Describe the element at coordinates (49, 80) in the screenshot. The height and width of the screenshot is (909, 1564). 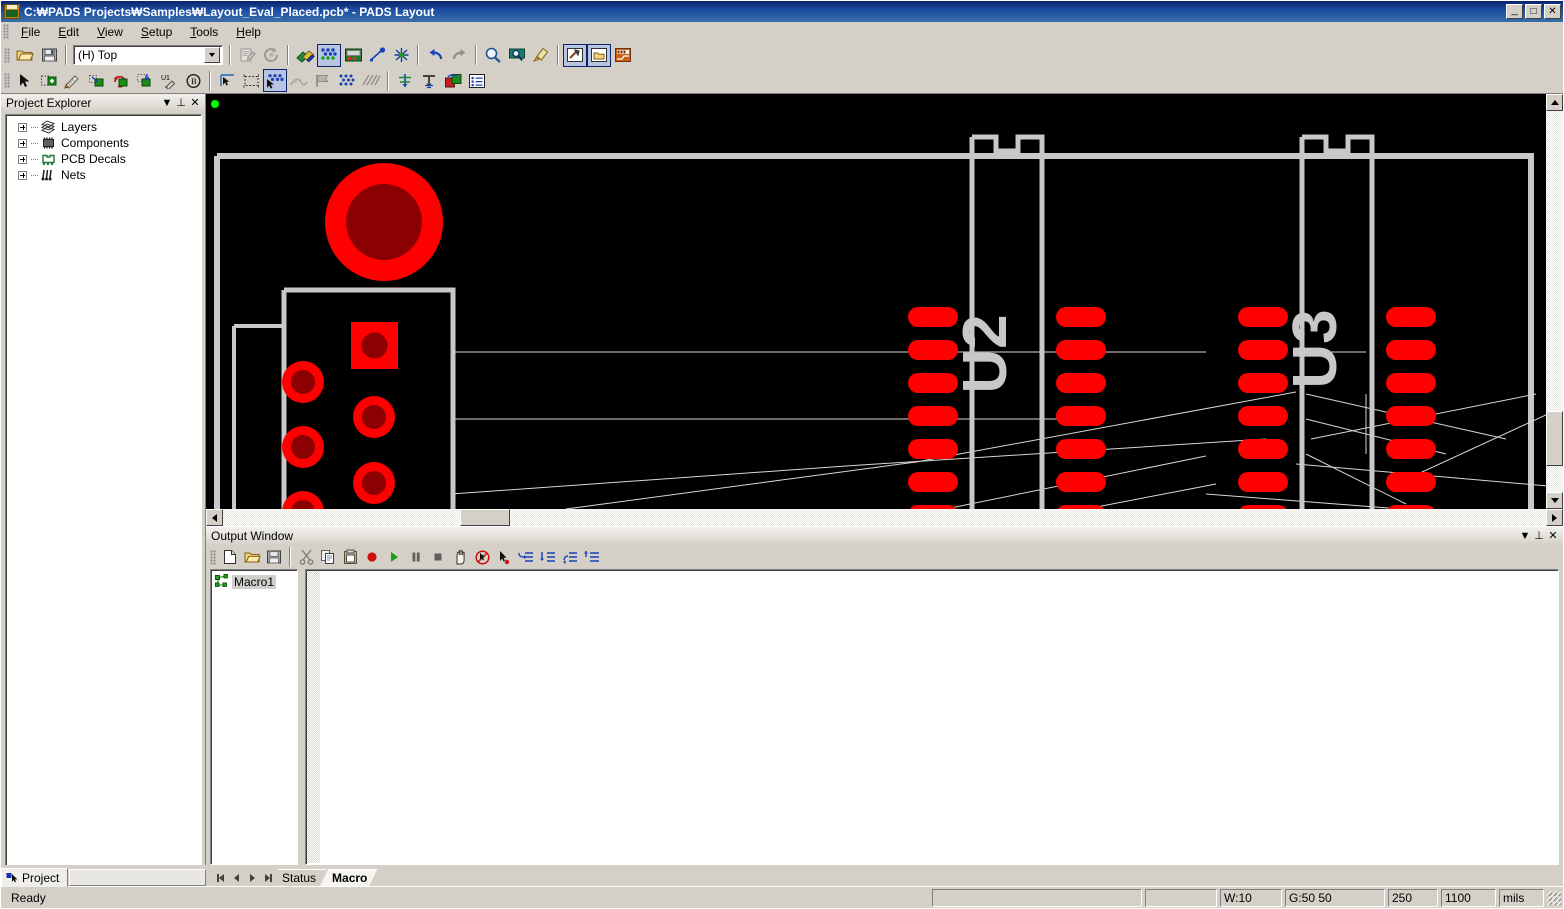
I see `add-component-button` at that location.